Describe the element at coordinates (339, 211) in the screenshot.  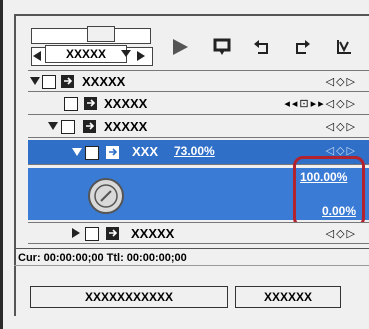
I see `bottom-value-field: 0.00%` at that location.